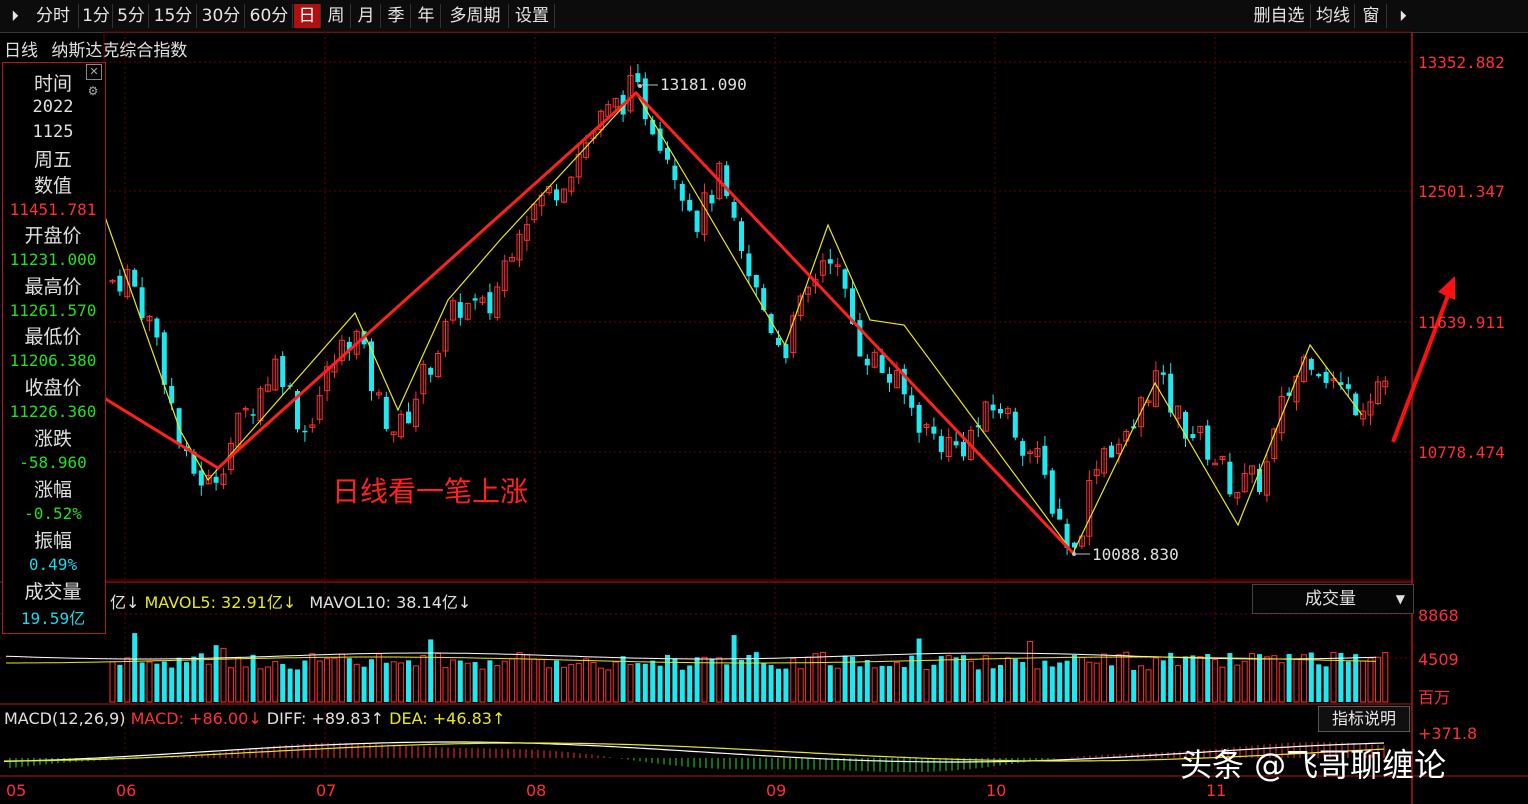 This screenshot has width=1528, height=804. What do you see at coordinates (53, 618) in the screenshot?
I see `volume-value: 19.59亿` at bounding box center [53, 618].